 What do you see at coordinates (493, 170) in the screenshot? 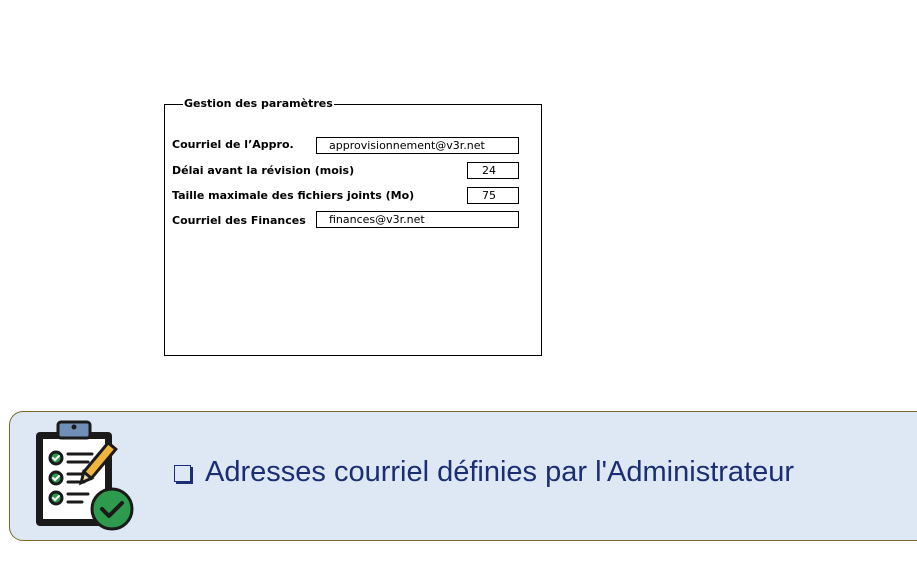
I see `revision-delay-field: 24` at bounding box center [493, 170].